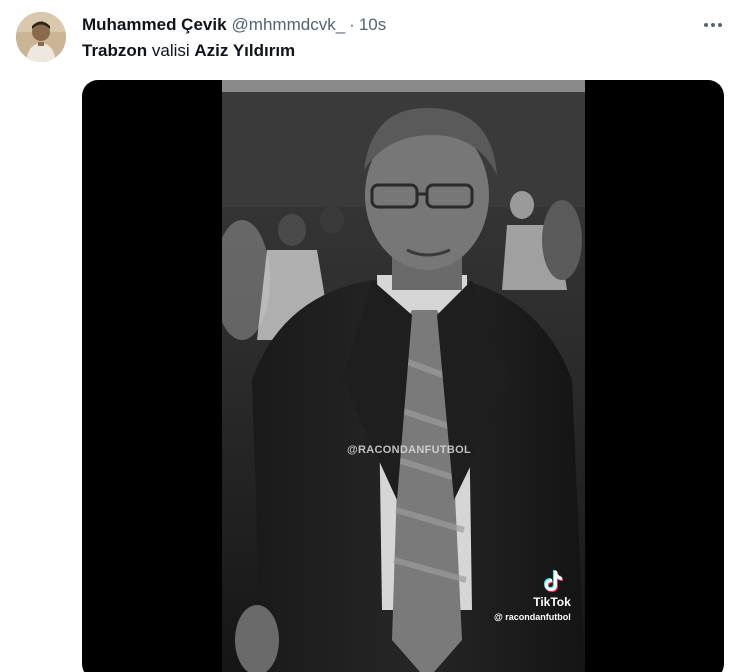  I want to click on tiktok-icon, so click(553, 581).